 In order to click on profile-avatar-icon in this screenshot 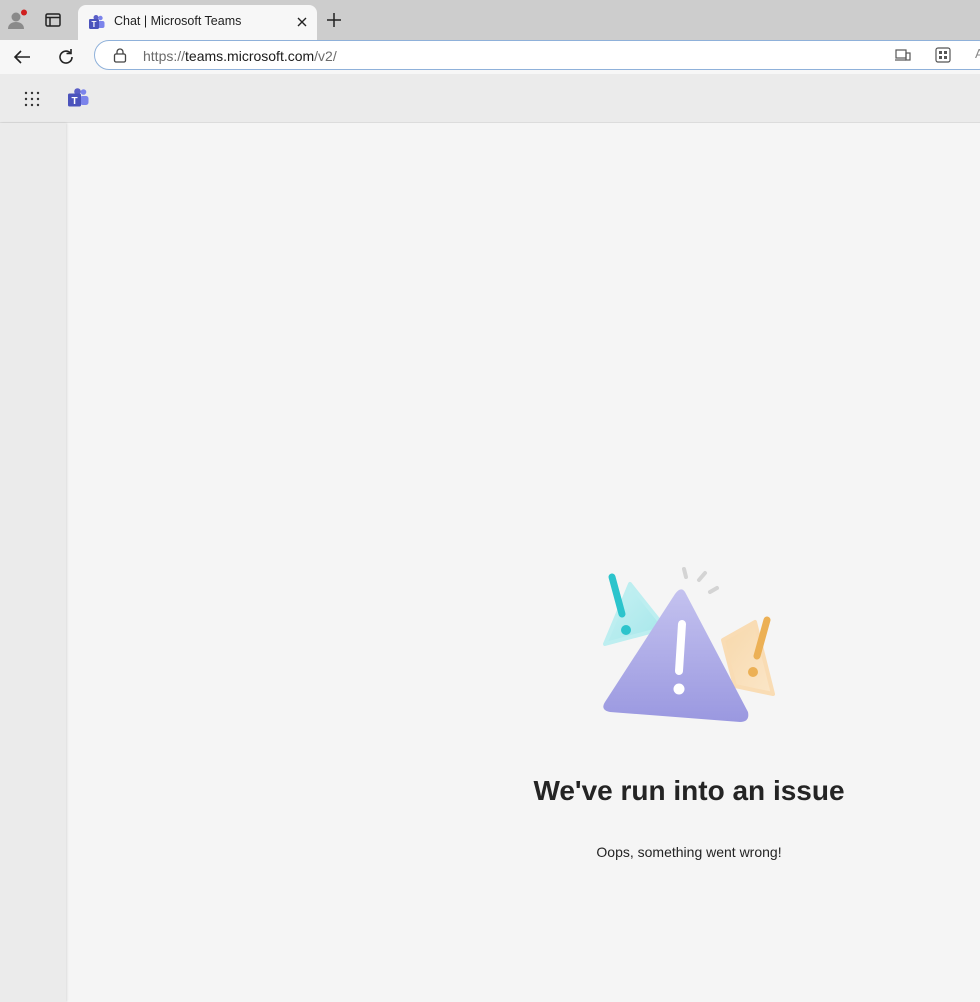, I will do `click(17, 20)`.